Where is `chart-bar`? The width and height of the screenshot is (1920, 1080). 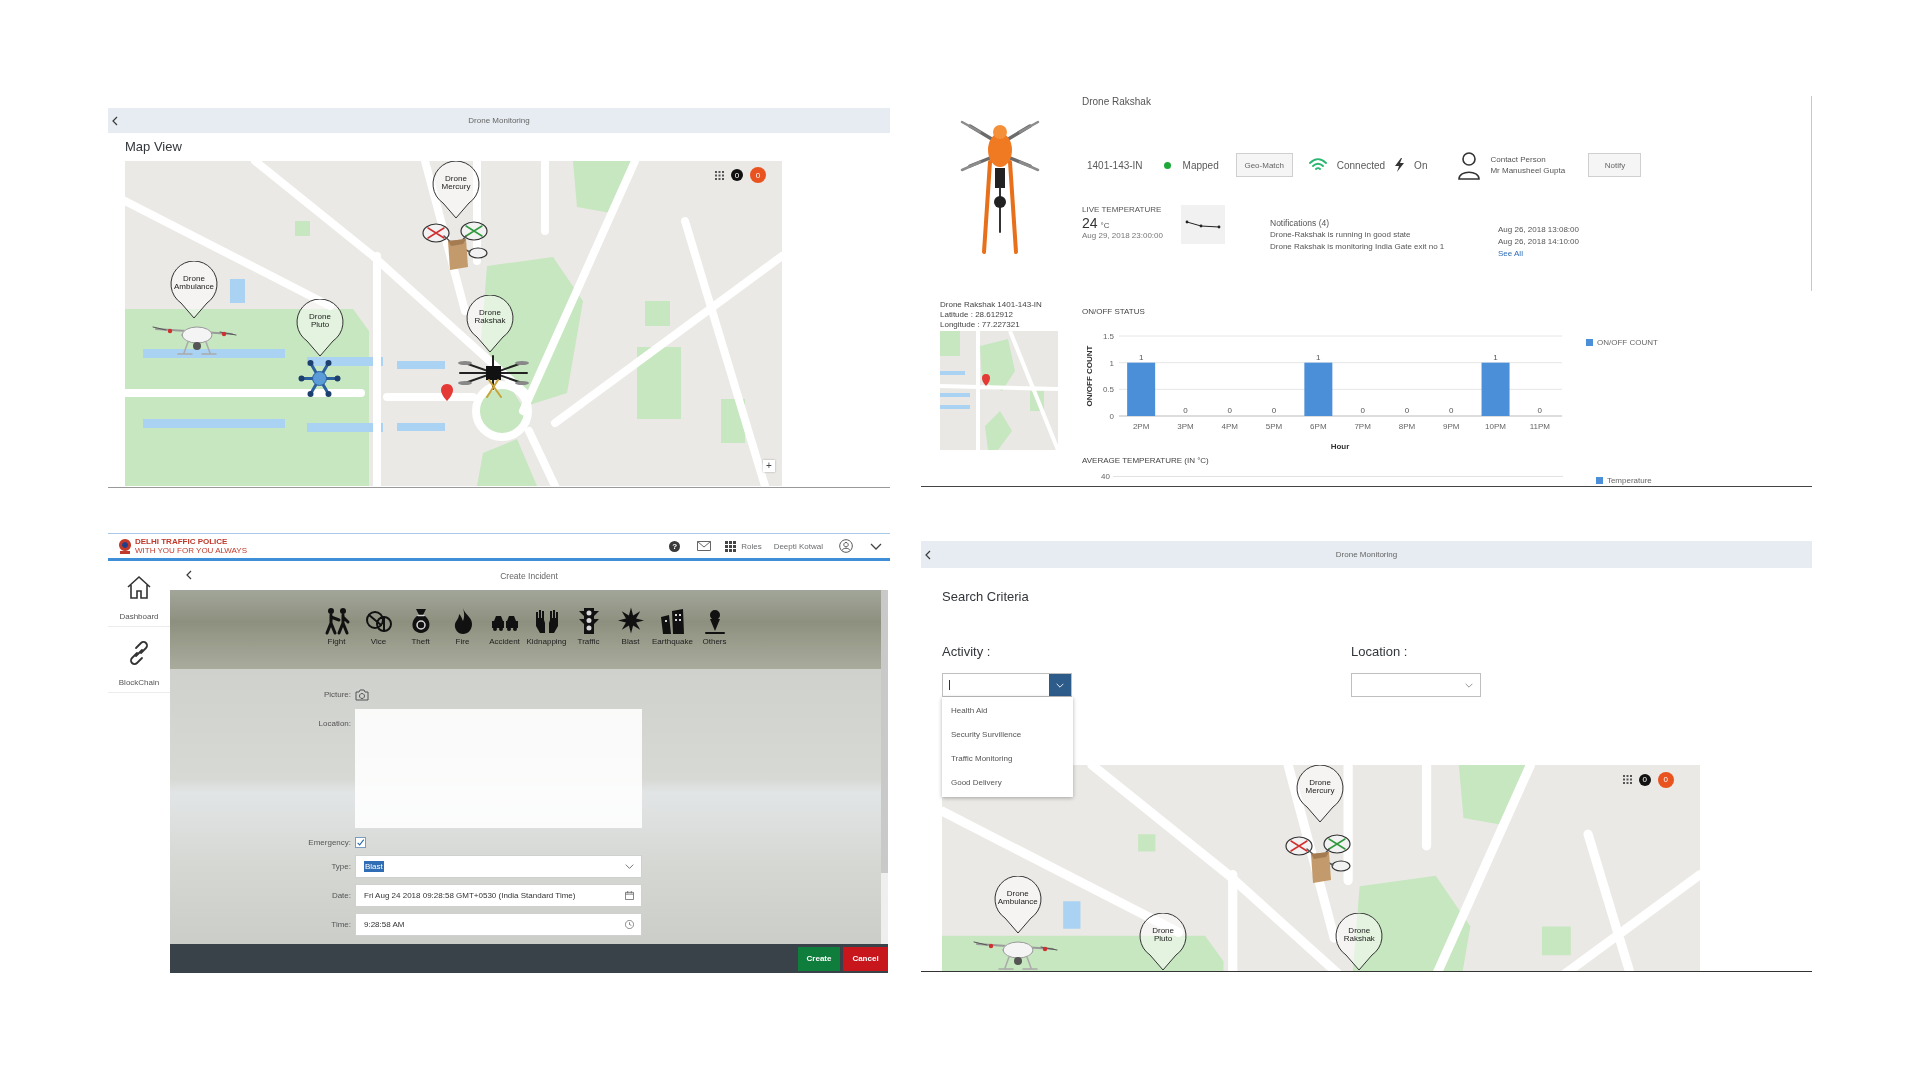
chart-bar is located at coordinates (1318, 389).